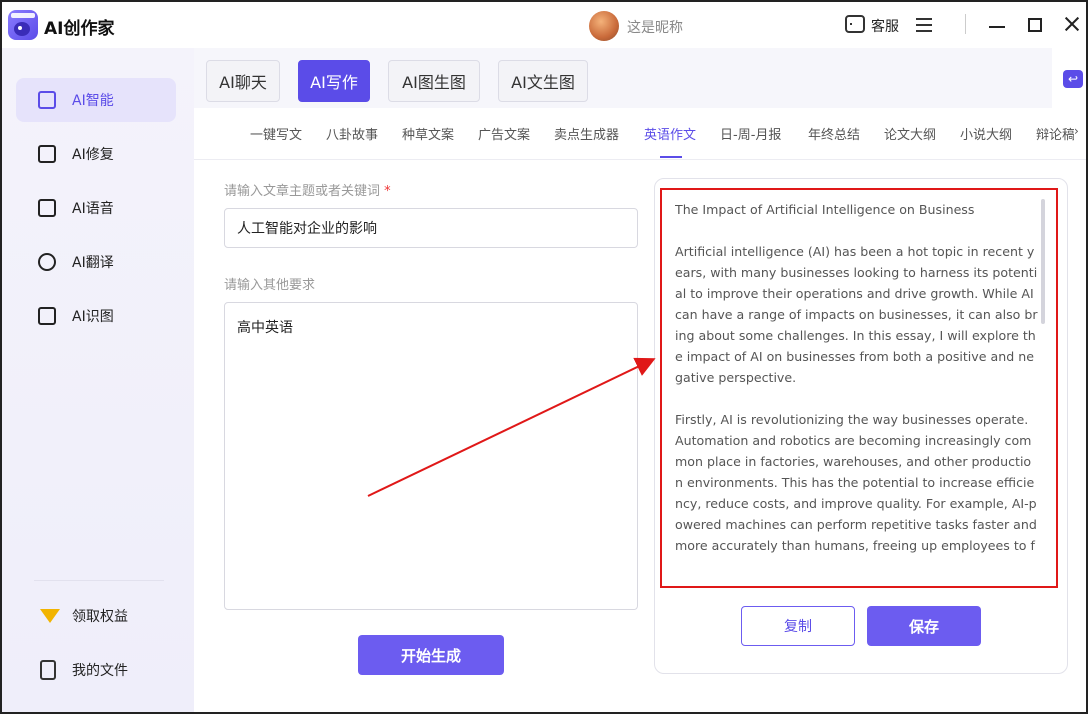 Image resolution: width=1088 pixels, height=714 pixels. I want to click on image-recognize-icon, so click(47, 316).